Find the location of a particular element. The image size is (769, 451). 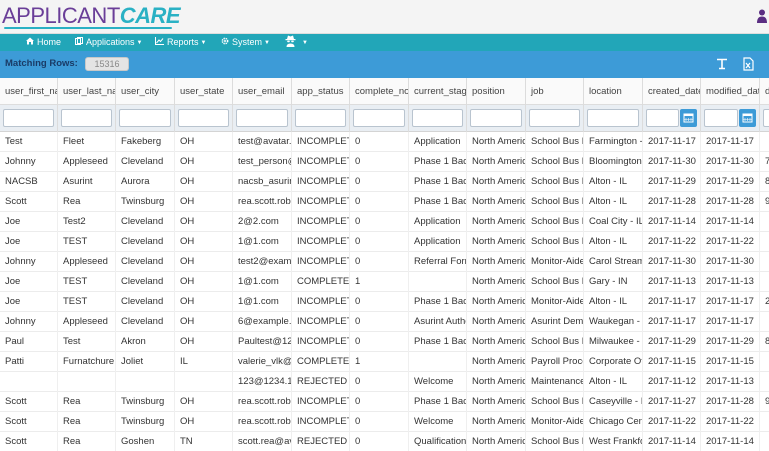

cell-created-date: 2017-11-15 is located at coordinates (672, 362).